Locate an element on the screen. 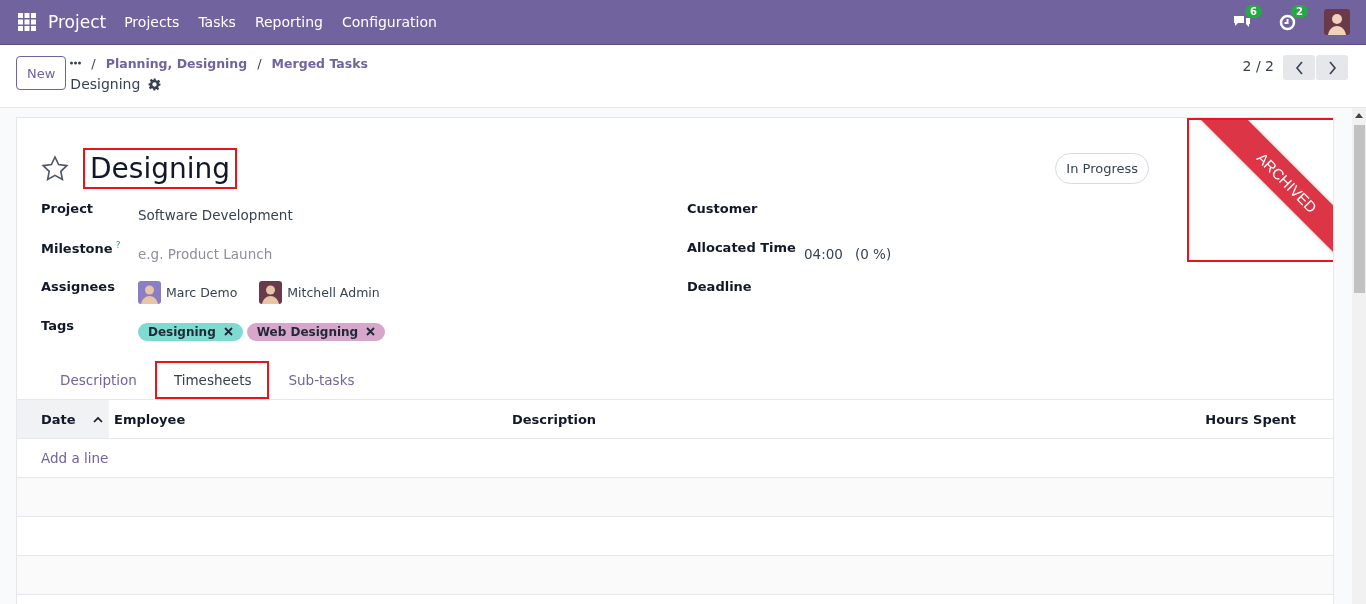  field-label: Customer is located at coordinates (722, 208).